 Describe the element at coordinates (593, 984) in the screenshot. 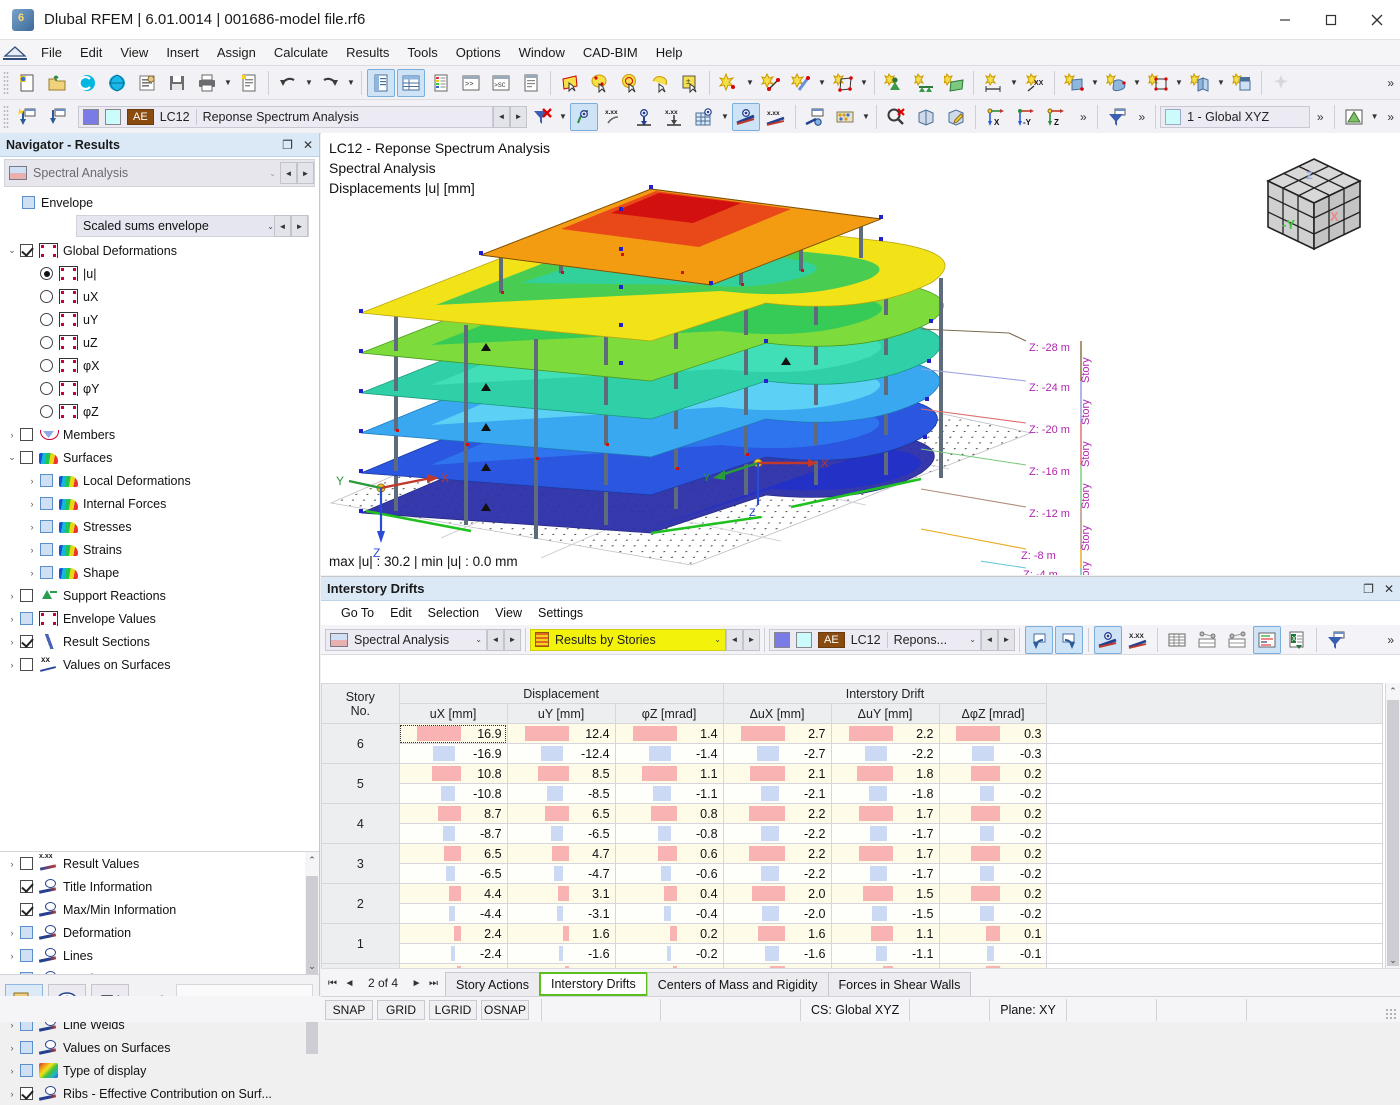

I see `tab-interstory-drifts: Interstory Drifts` at that location.